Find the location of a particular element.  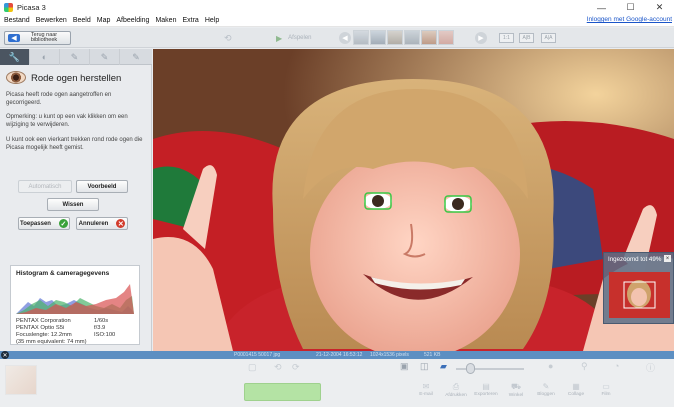

back-arrow-icon: ◀ is located at coordinates (14, 38).